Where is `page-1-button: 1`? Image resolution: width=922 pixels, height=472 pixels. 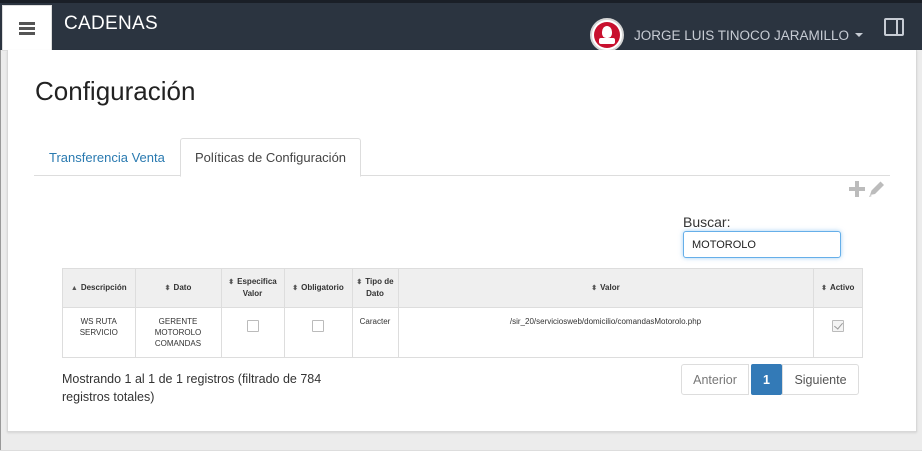 page-1-button: 1 is located at coordinates (766, 379).